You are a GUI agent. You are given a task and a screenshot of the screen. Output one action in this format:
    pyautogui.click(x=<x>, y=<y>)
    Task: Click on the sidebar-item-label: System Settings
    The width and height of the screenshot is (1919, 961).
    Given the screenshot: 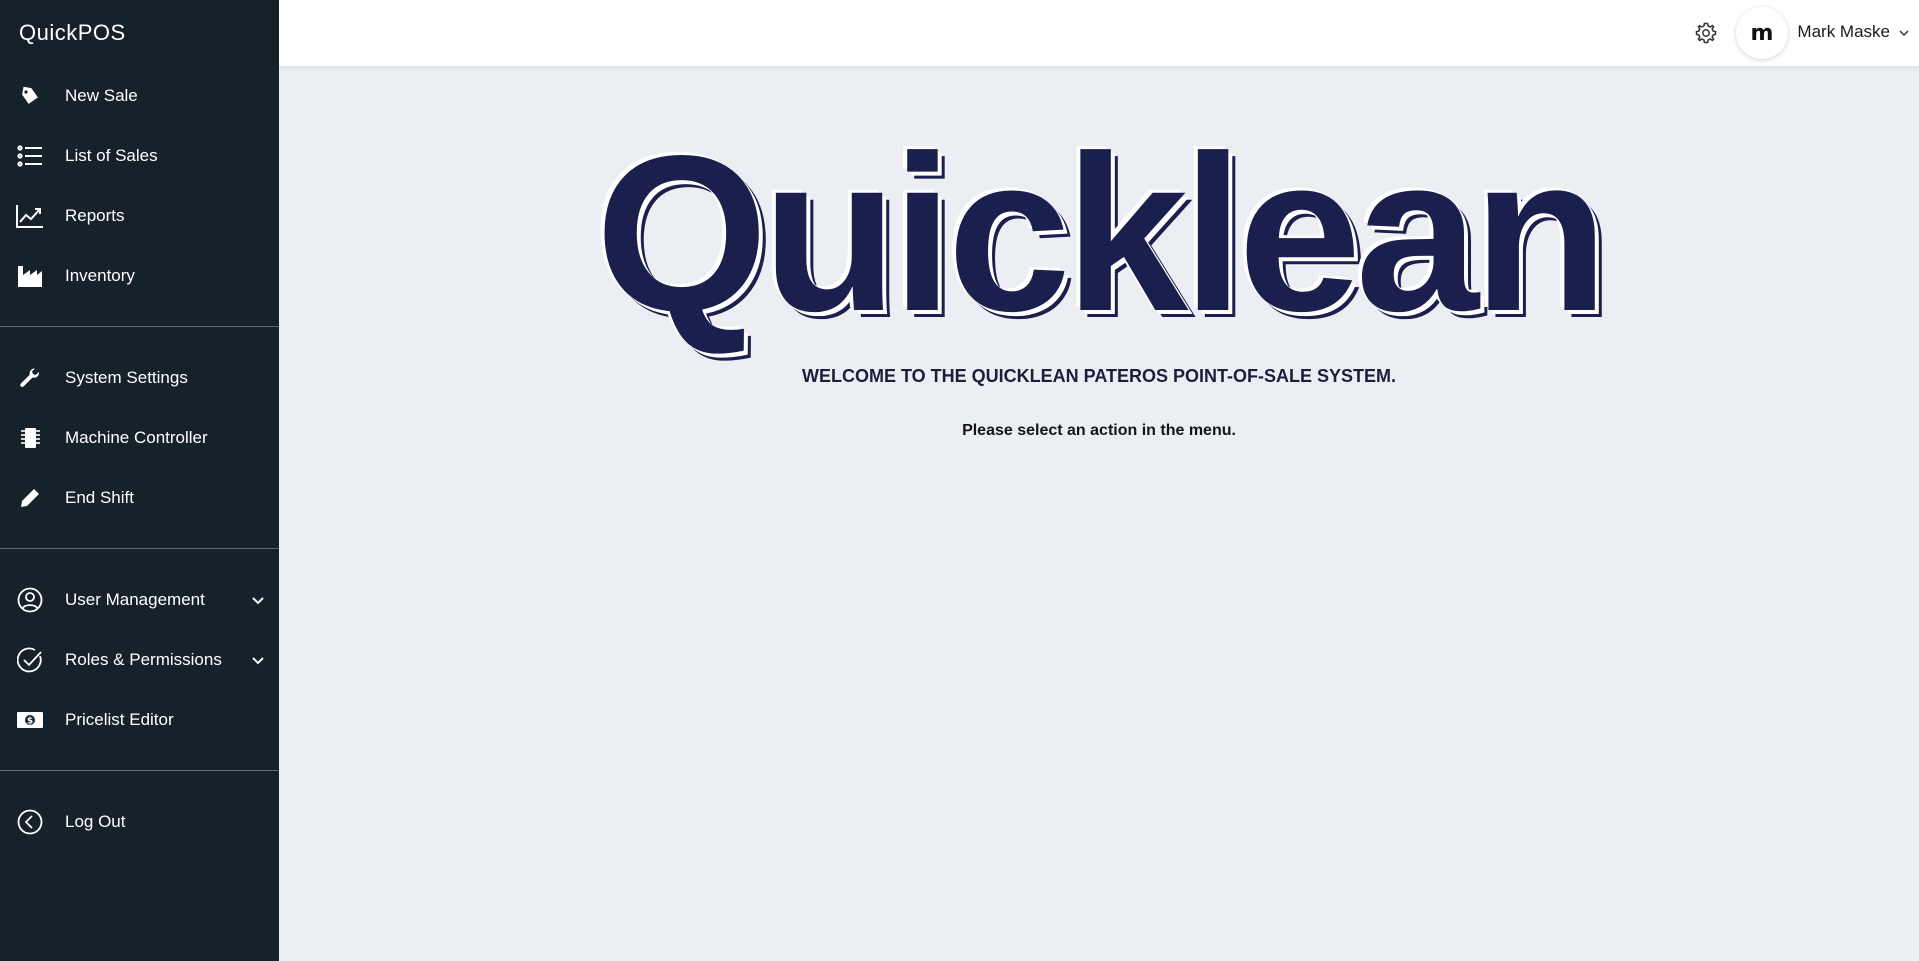 What is the action you would take?
    pyautogui.click(x=126, y=377)
    